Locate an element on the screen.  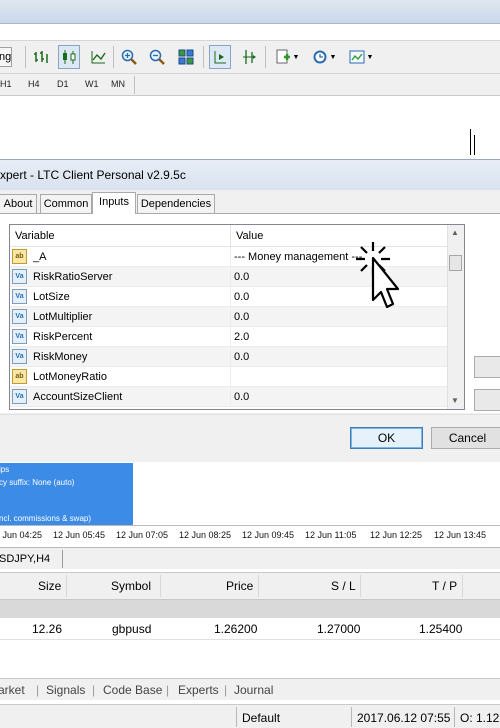
table-row: ab LotMoneyRatio is located at coordinates (230, 377).